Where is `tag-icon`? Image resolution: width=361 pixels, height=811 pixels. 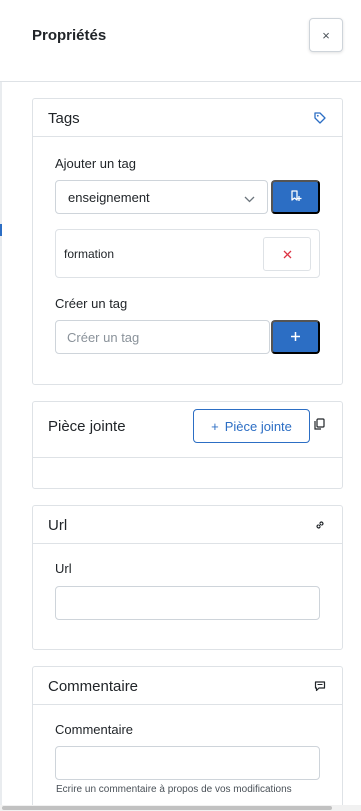
tag-icon is located at coordinates (320, 118).